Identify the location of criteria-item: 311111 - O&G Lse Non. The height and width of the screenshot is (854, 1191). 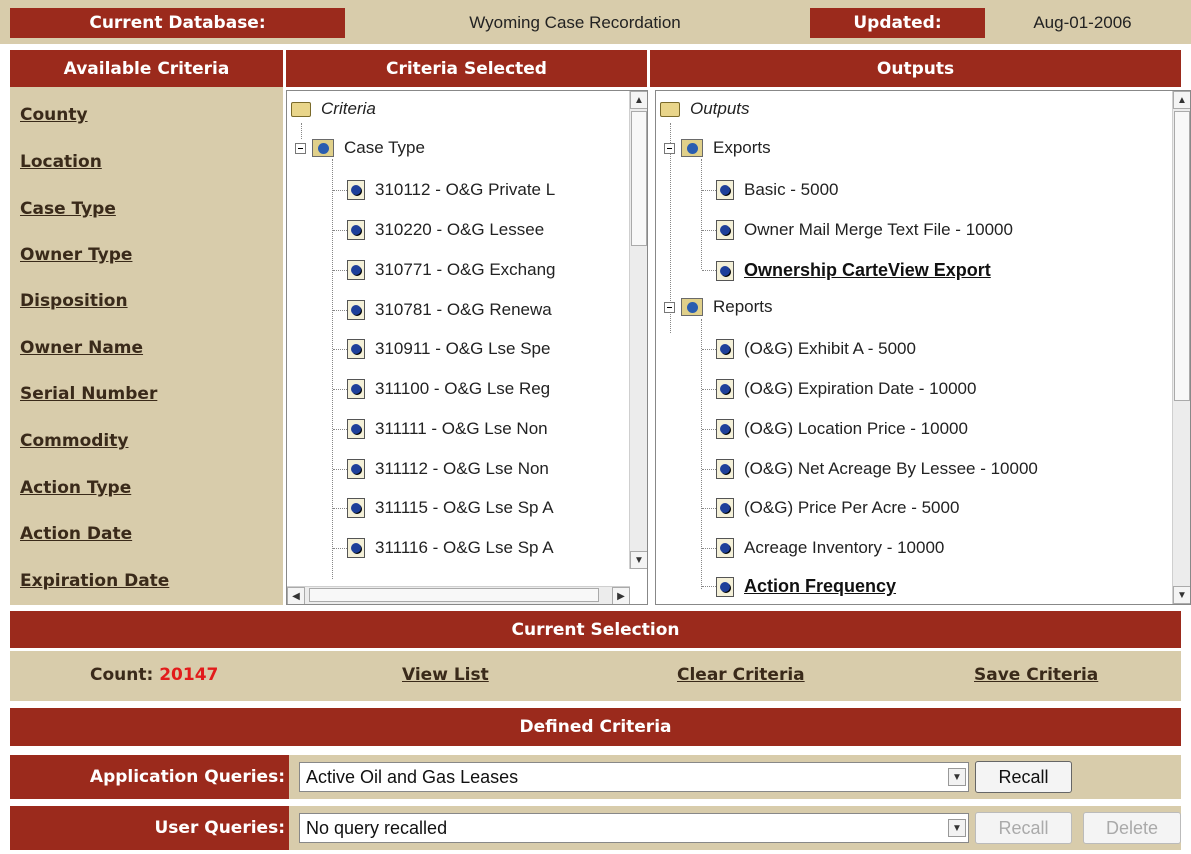
(440, 429).